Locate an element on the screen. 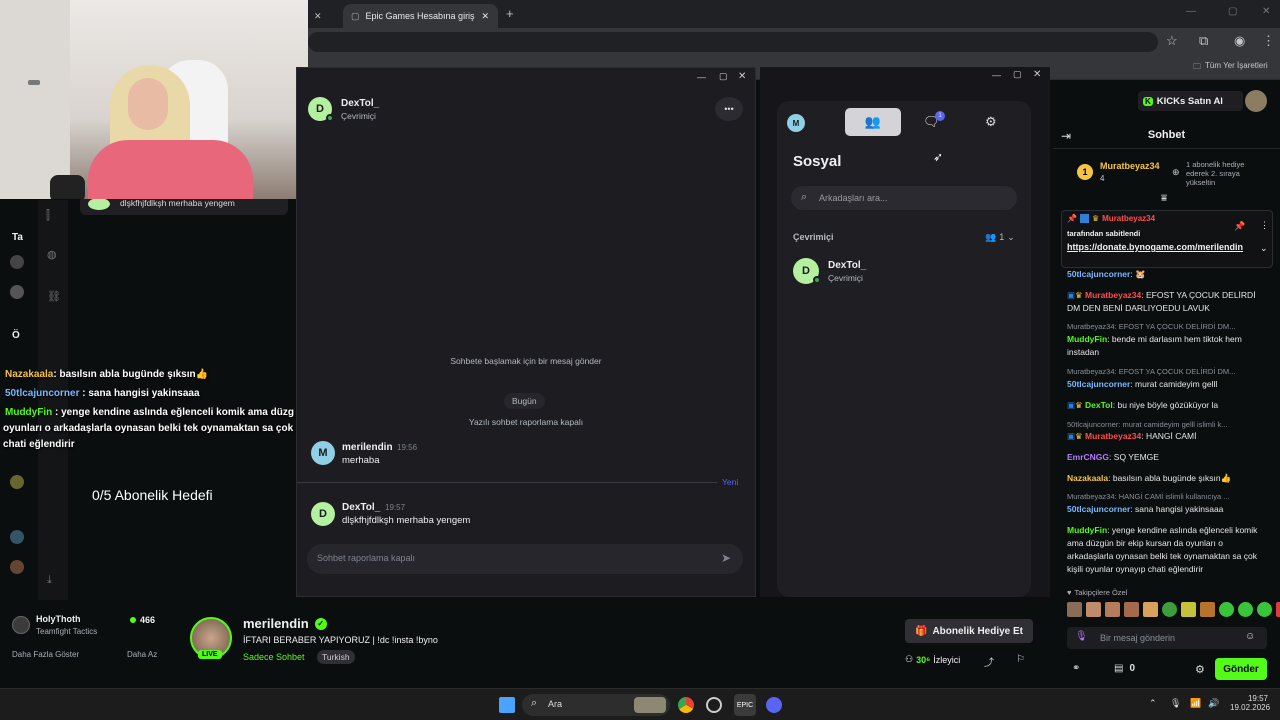 The image size is (1280, 720). gift-sub-button: 🎁 Abonelik Hediye Et is located at coordinates (969, 631).